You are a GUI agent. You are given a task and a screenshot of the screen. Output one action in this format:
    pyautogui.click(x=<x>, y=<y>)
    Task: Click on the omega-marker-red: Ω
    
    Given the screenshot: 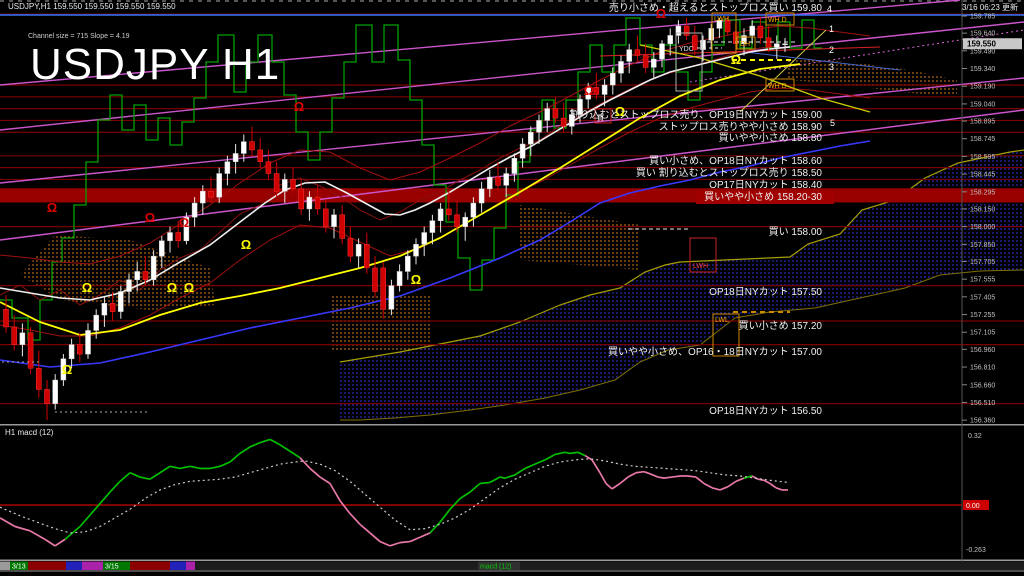 What is the action you would take?
    pyautogui.click(x=589, y=90)
    